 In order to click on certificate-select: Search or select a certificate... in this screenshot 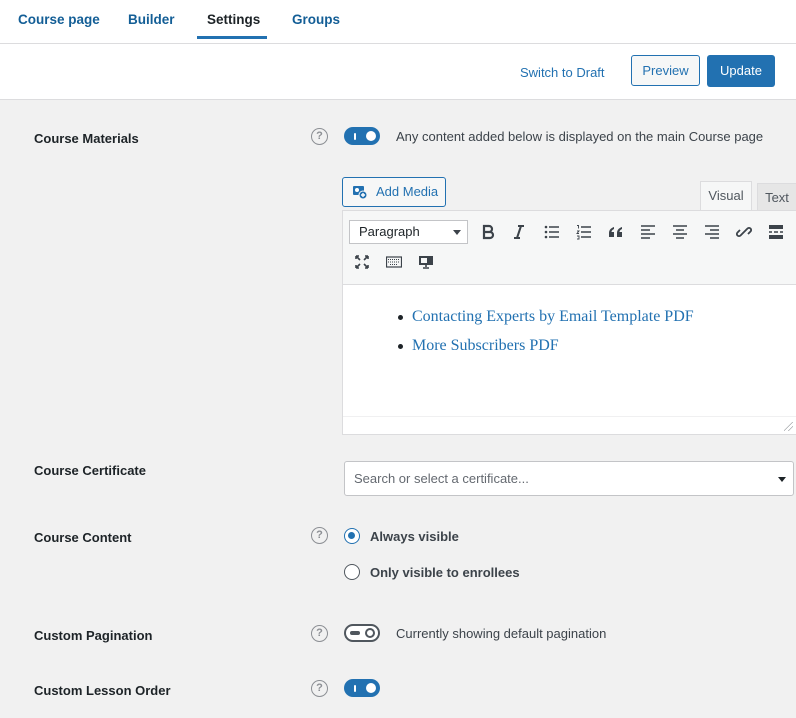, I will do `click(569, 478)`.